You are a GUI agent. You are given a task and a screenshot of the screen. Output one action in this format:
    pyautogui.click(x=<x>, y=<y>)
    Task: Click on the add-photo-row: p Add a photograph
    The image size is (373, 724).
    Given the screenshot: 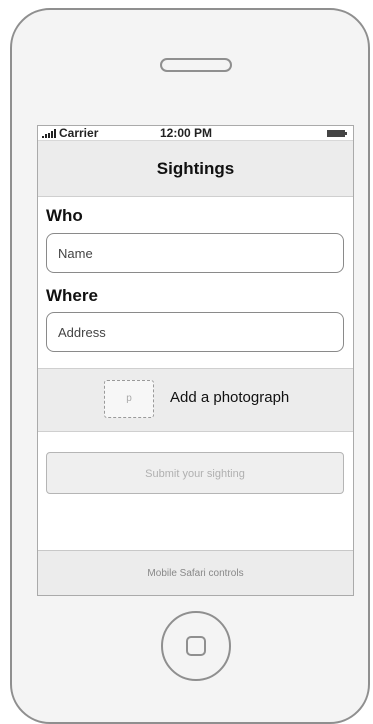 What is the action you would take?
    pyautogui.click(x=195, y=400)
    